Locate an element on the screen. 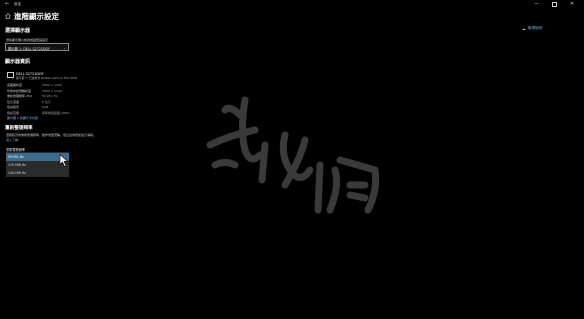 The width and height of the screenshot is (584, 319). info-key: 作用中訊號解析度 is located at coordinates (19, 90).